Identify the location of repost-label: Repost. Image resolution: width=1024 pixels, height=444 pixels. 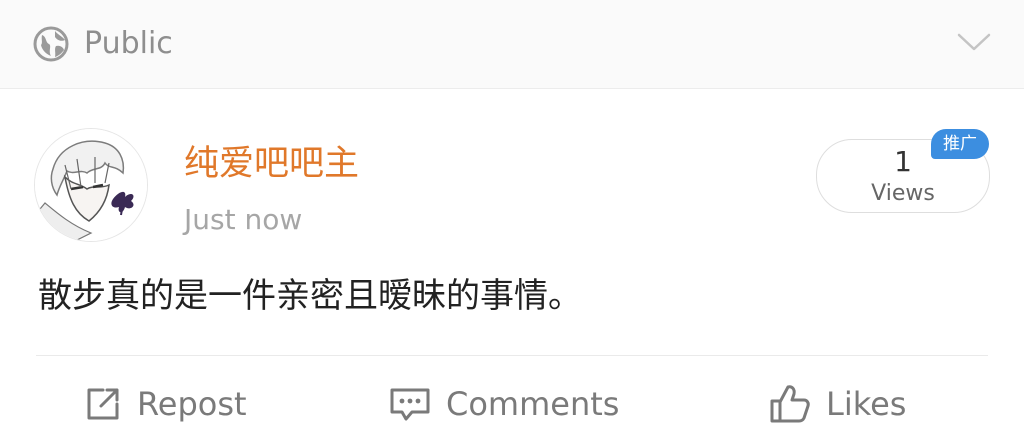
(192, 404).